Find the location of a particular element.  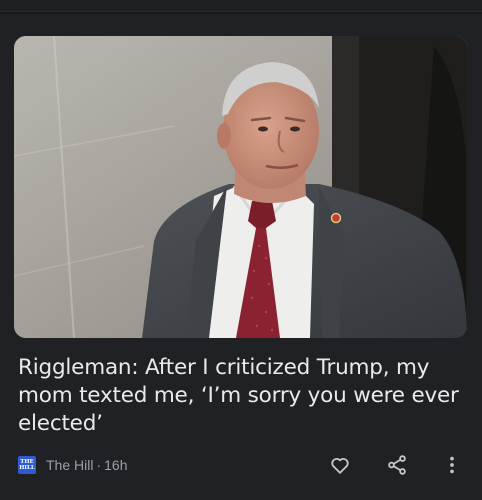

more-options-button is located at coordinates (452, 465).